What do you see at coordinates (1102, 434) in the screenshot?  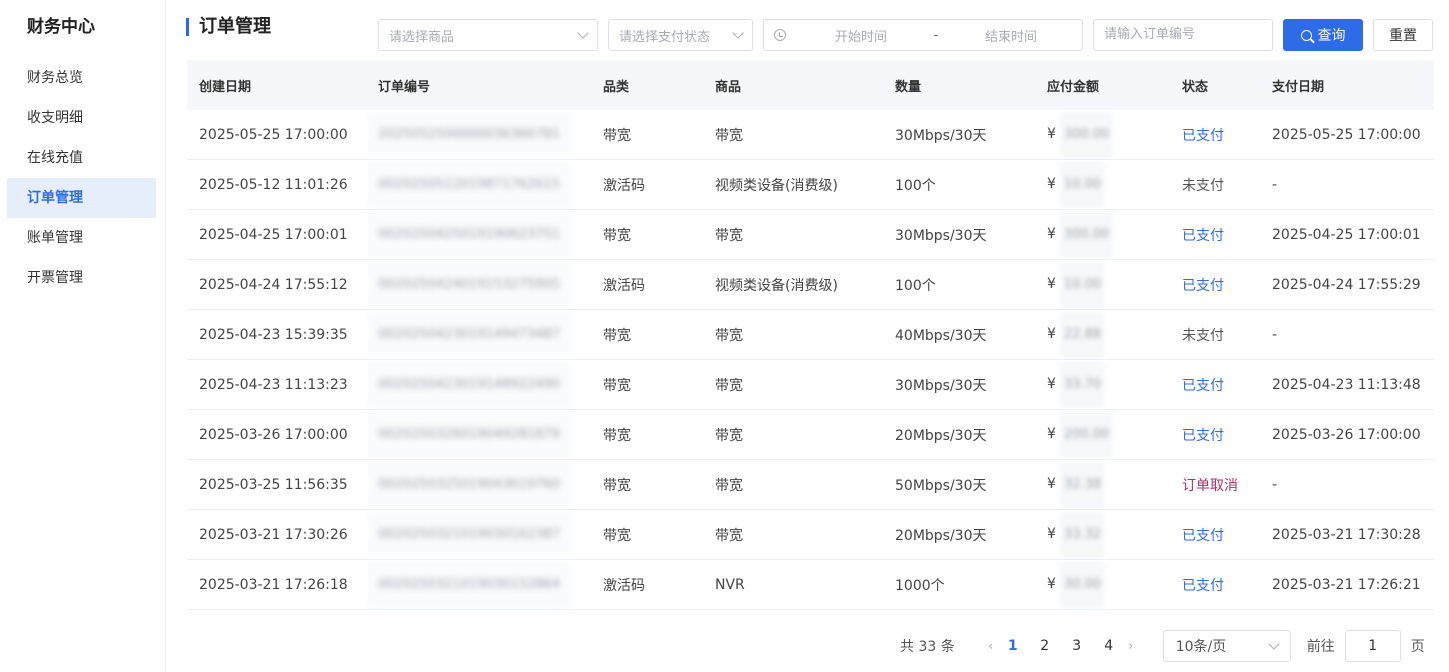 I see `cell-amount: ¥200.00` at bounding box center [1102, 434].